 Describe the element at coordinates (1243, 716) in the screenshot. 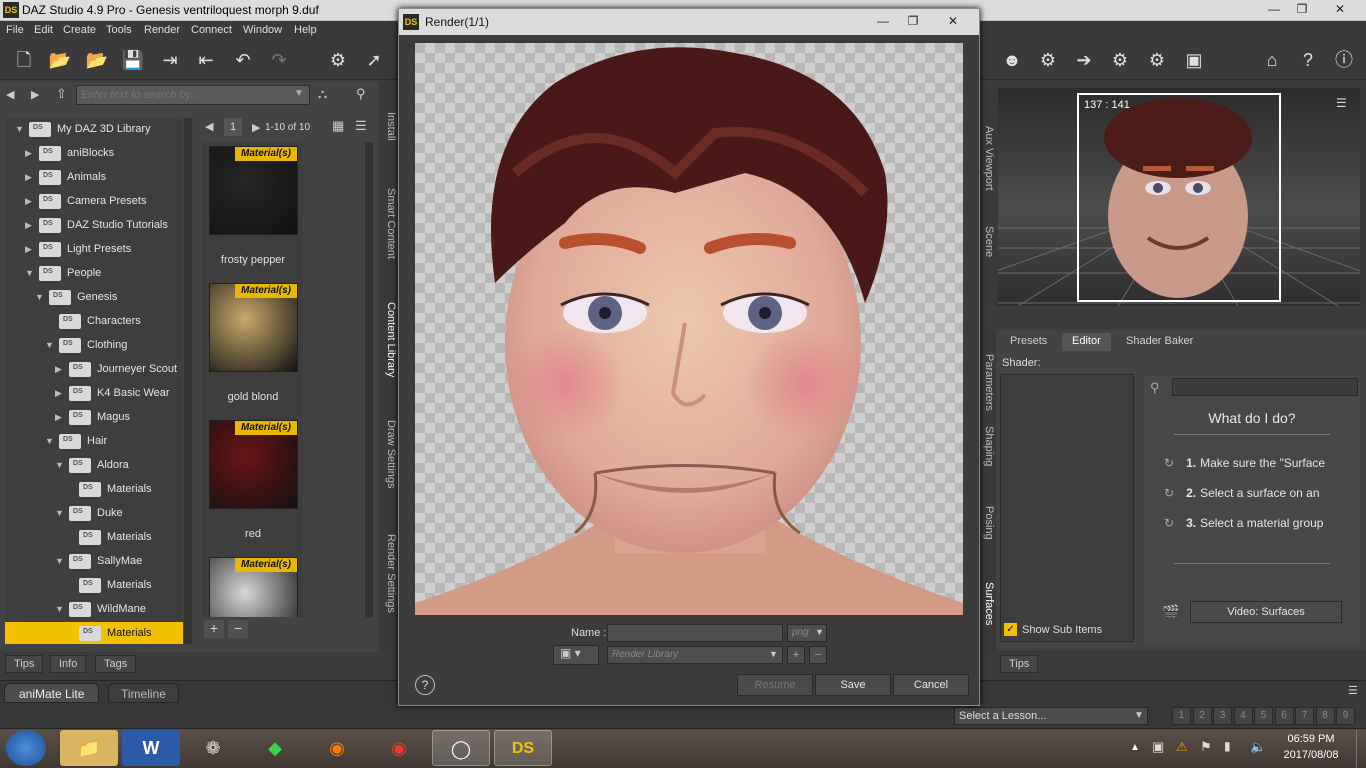

I see `lesson-page-button: 4` at that location.